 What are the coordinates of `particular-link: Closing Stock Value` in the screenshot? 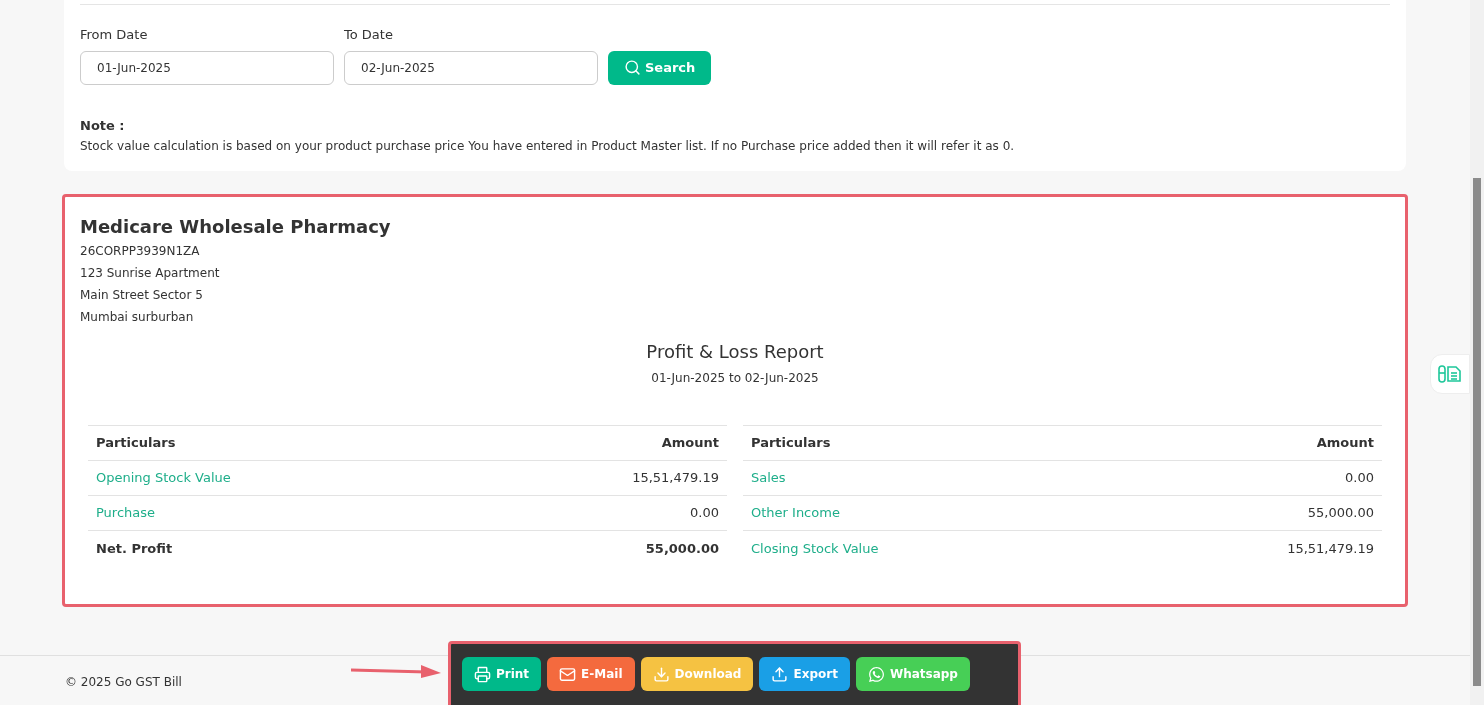 It's located at (815, 548).